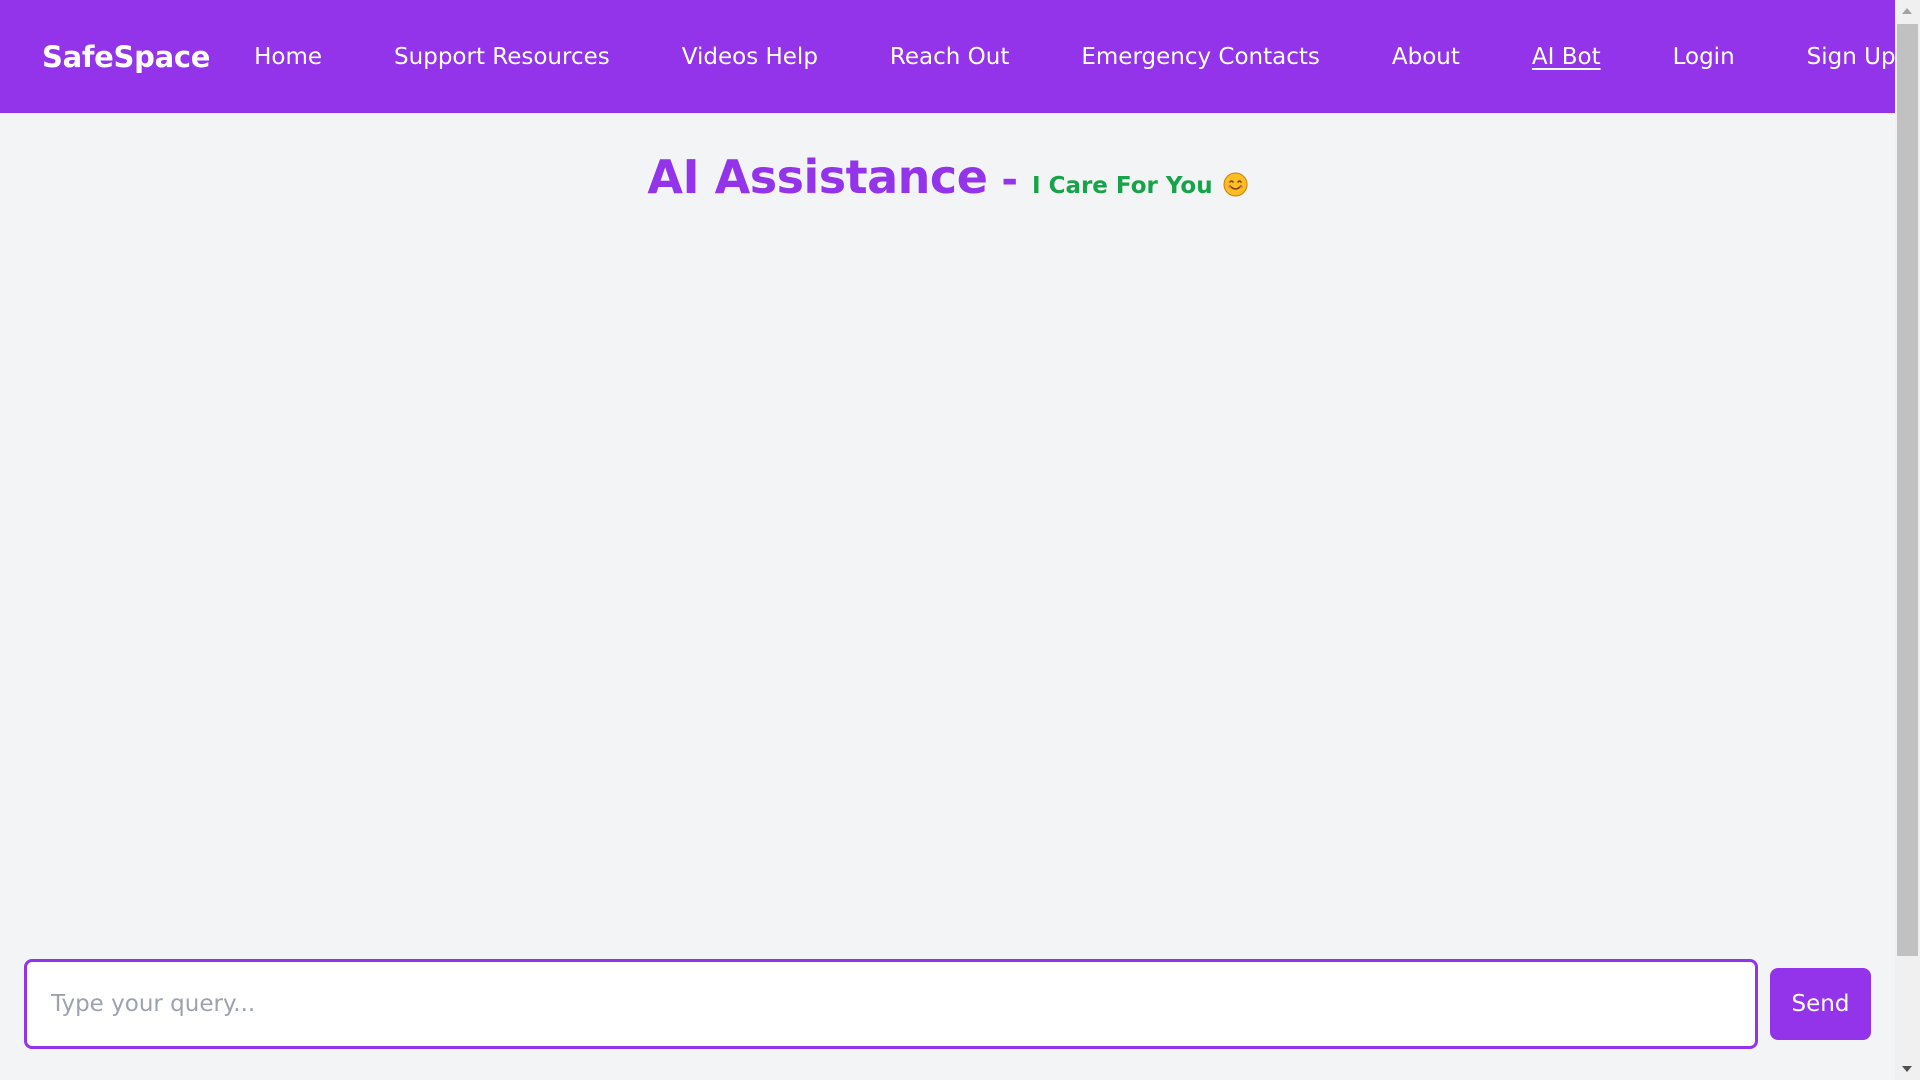  I want to click on scroll-down-icon, so click(1907, 1069).